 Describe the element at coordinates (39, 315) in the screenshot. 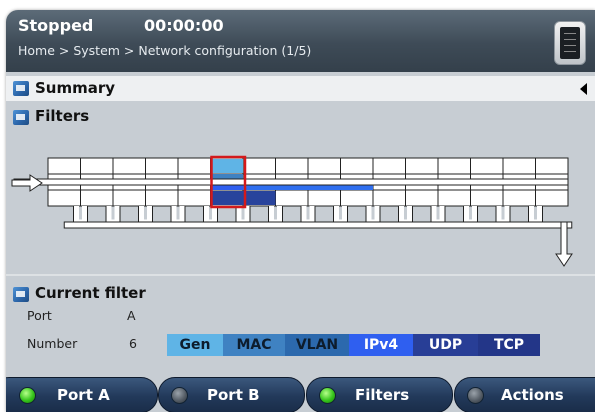

I see `port-label: Port` at that location.